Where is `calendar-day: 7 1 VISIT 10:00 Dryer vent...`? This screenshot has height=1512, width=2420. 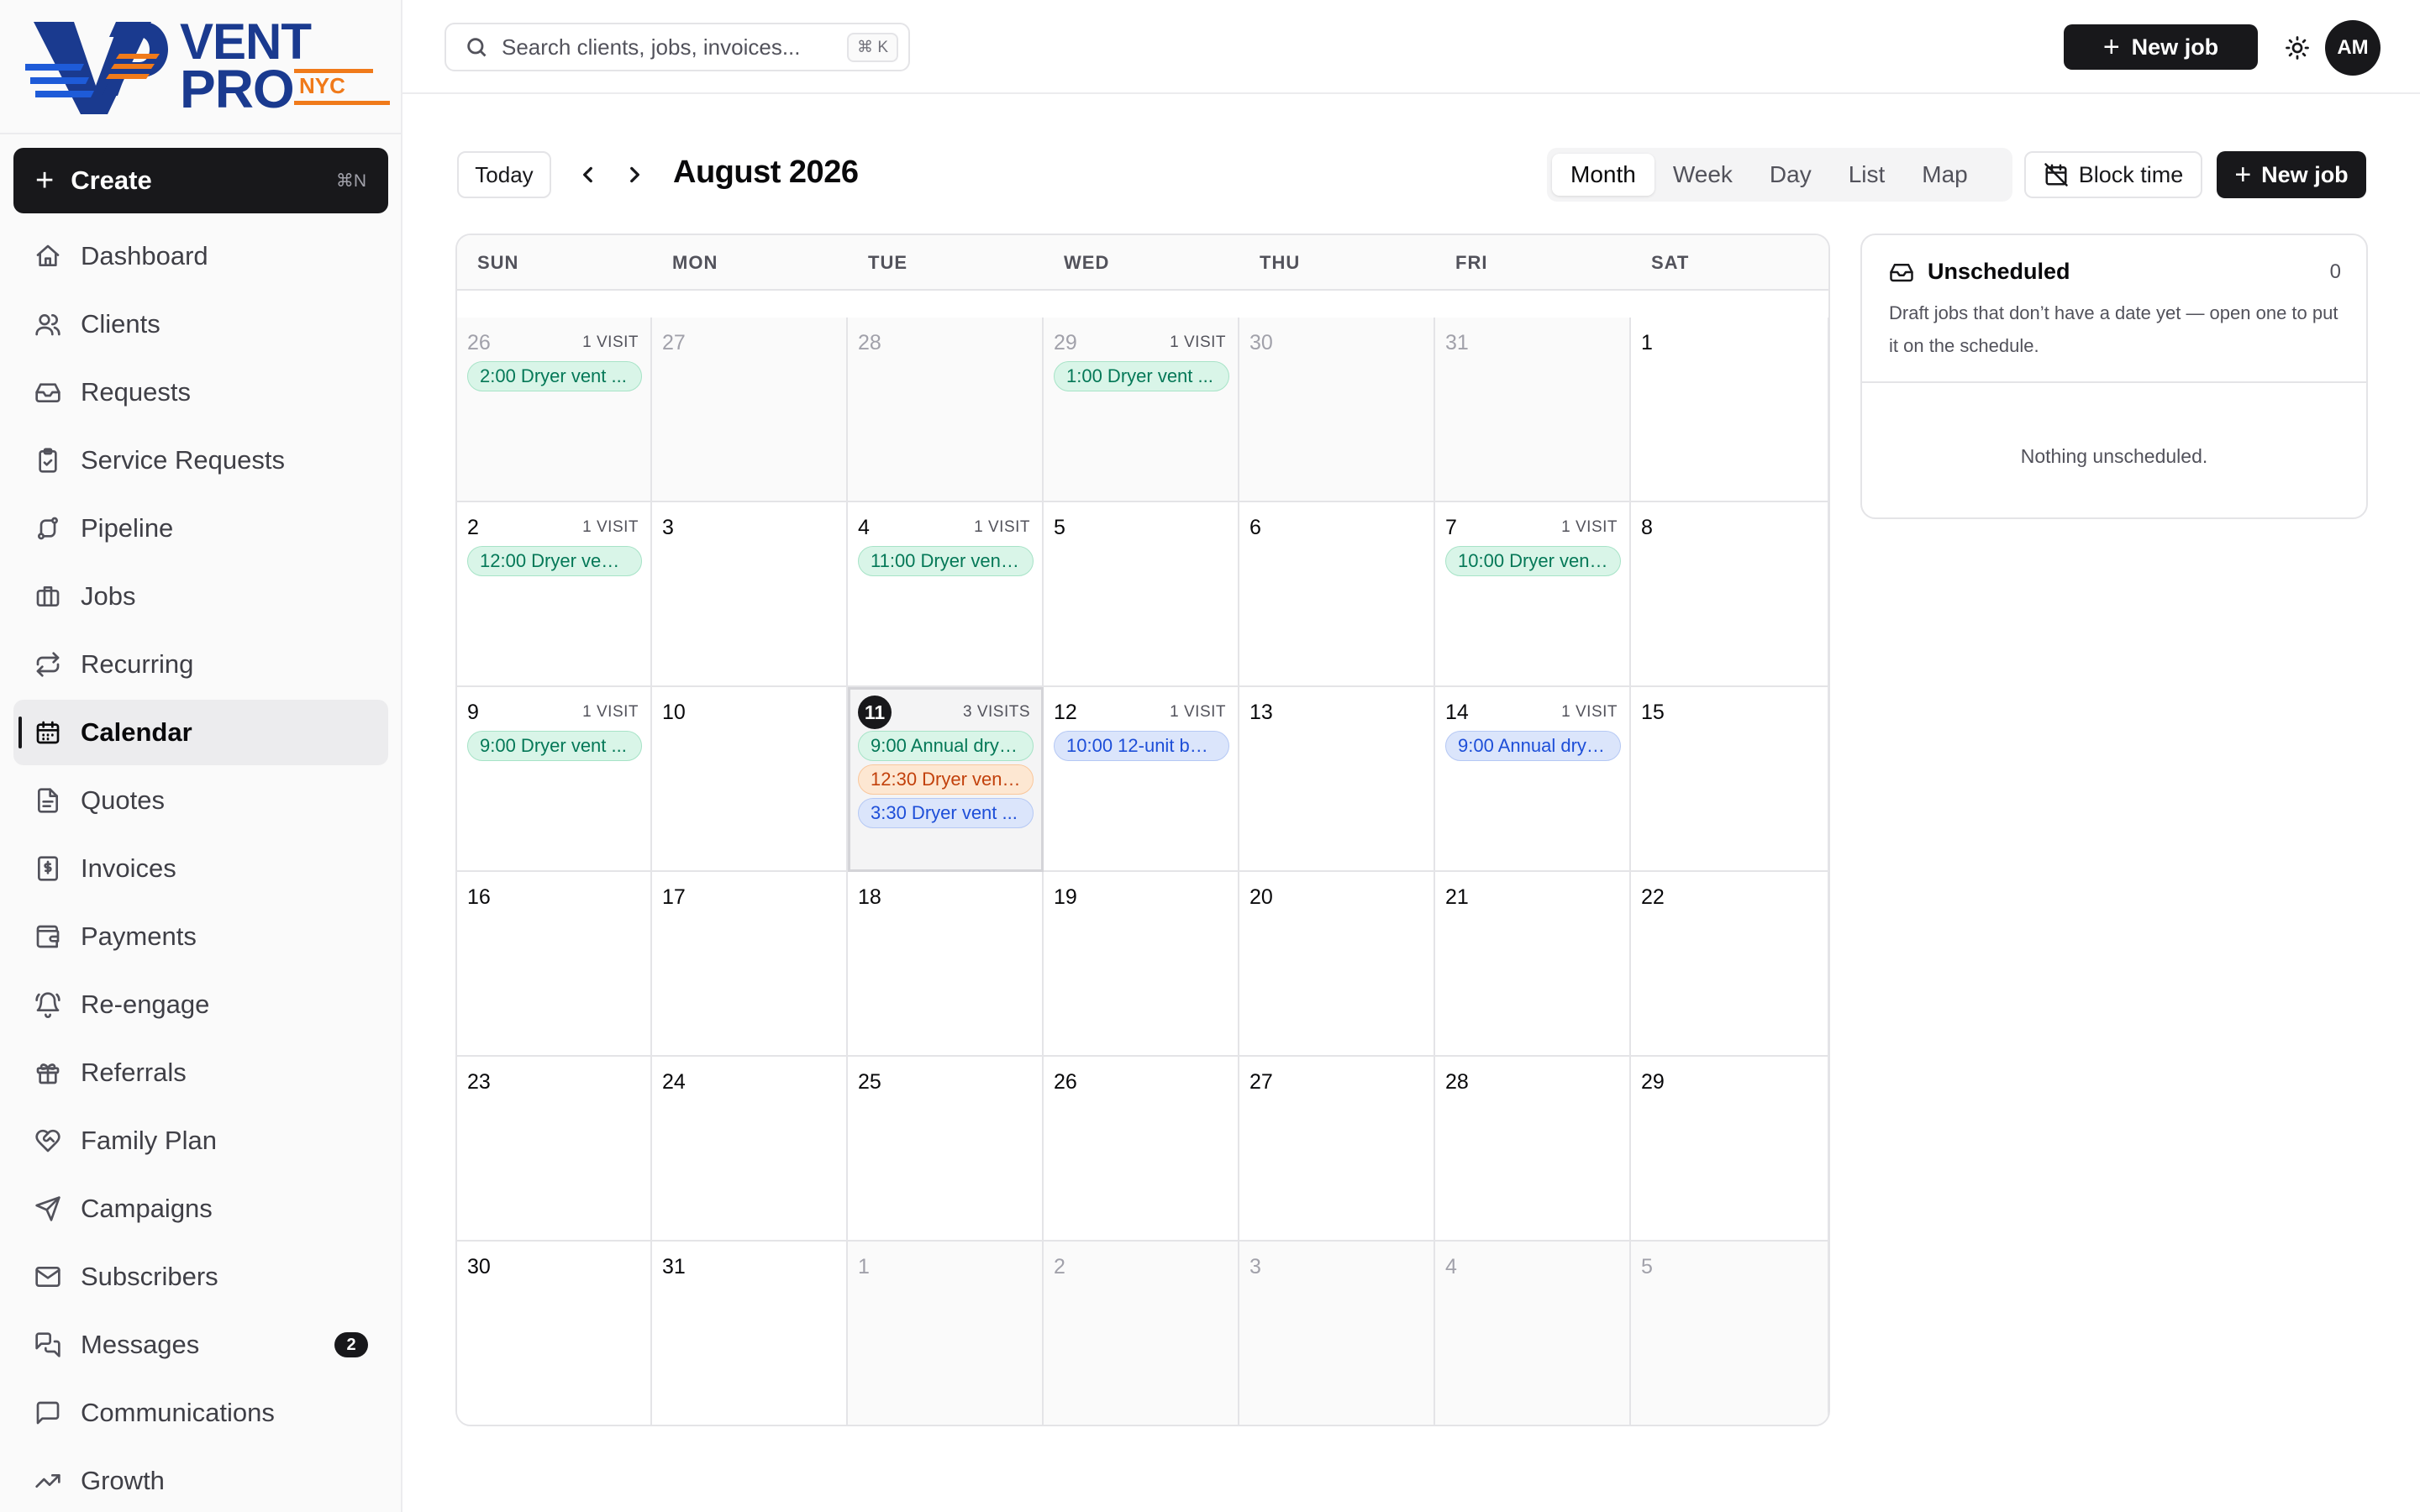
calendar-day: 7 1 VISIT 10:00 Dryer vent... is located at coordinates (1533, 594).